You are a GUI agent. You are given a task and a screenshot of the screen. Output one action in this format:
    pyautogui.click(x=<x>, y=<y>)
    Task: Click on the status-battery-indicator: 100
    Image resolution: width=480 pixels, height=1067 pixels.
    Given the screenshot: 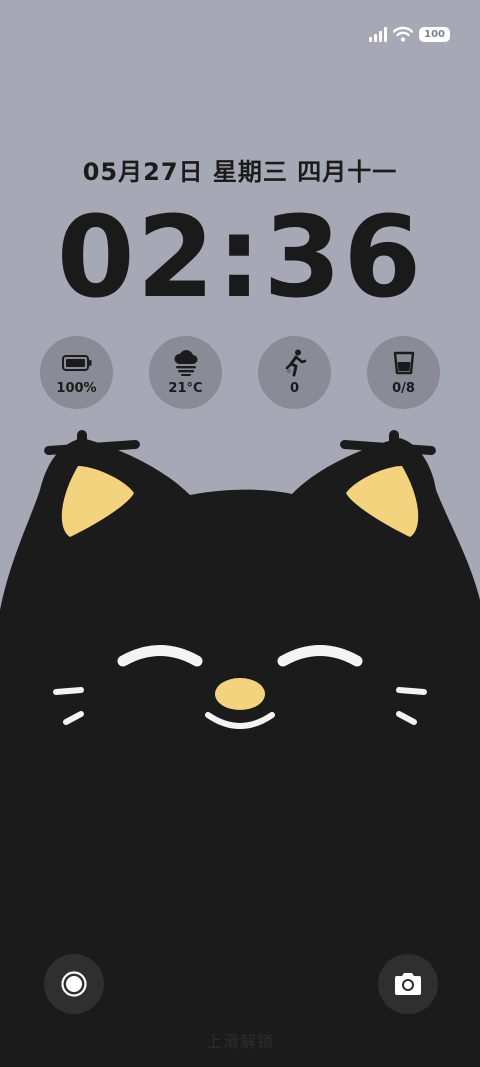 What is the action you would take?
    pyautogui.click(x=434, y=34)
    